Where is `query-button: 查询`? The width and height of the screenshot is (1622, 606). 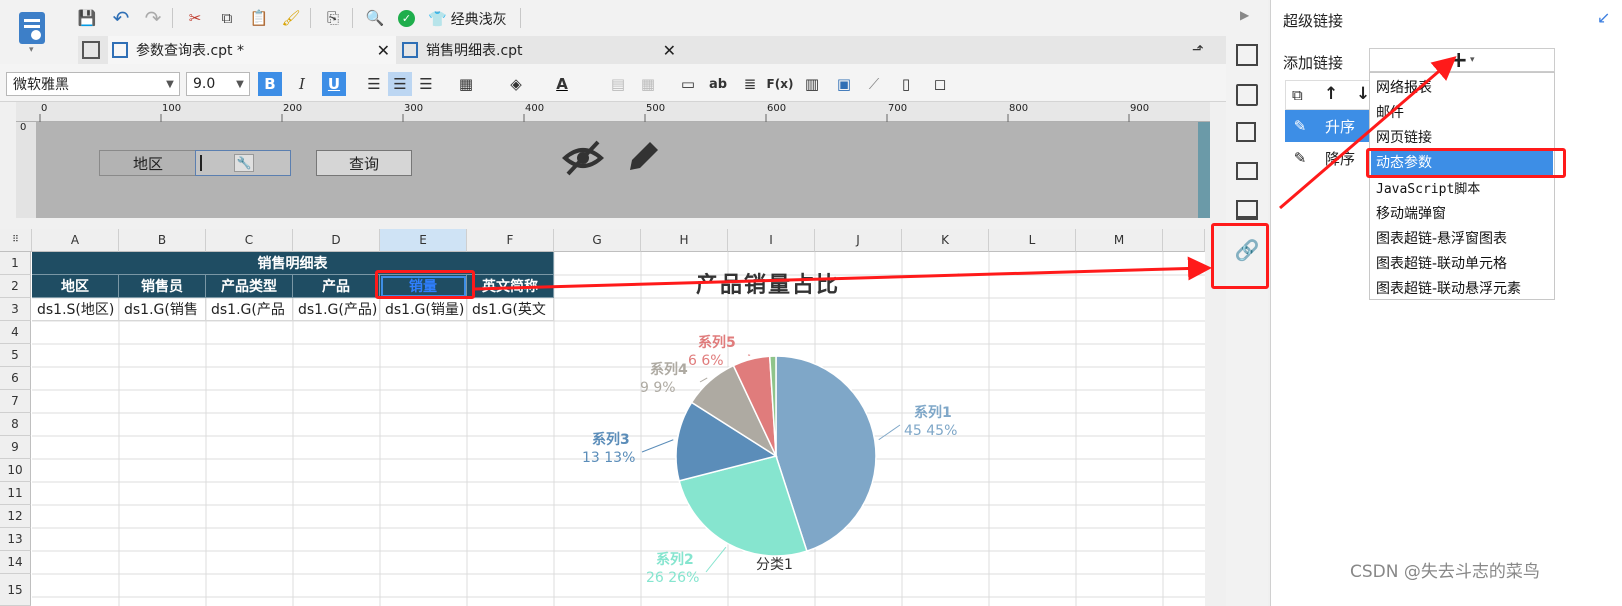
query-button: 查询 is located at coordinates (364, 163).